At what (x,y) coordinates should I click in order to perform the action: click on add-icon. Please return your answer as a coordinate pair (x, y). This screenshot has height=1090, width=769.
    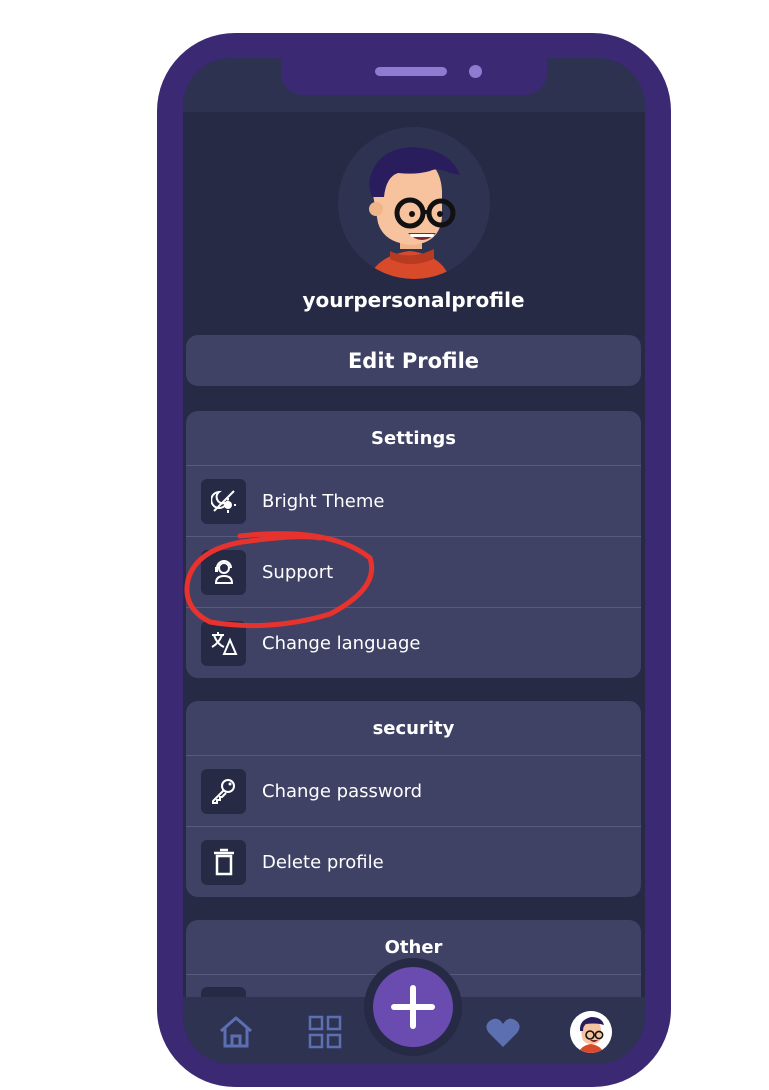
    Looking at the image, I should click on (413, 1007).